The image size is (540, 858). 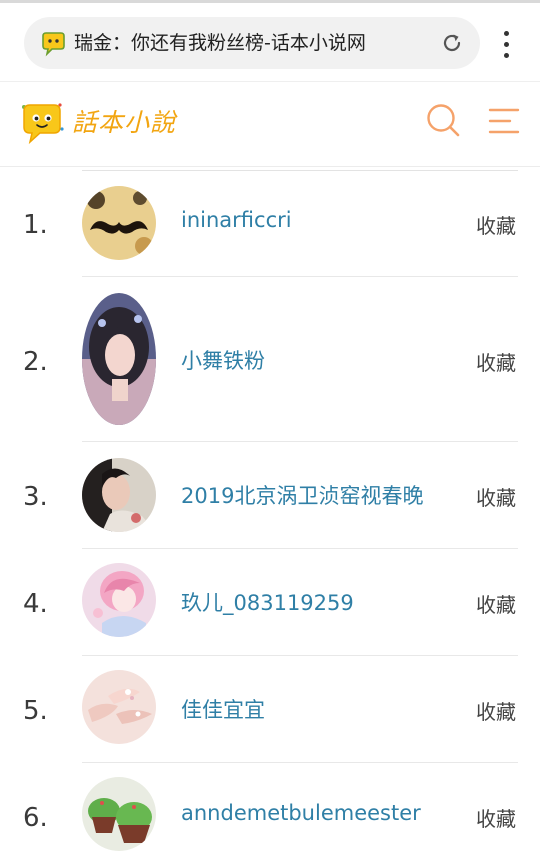 I want to click on list-item: 5. 佳佳宜宜 收藏, so click(x=270, y=709).